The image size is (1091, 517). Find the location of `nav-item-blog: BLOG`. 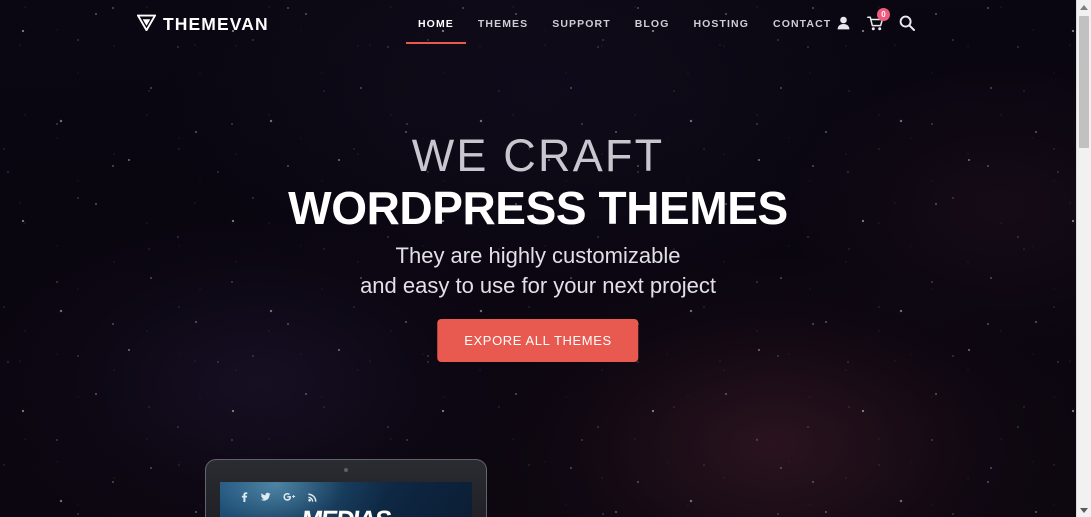

nav-item-blog: BLOG is located at coordinates (652, 23).